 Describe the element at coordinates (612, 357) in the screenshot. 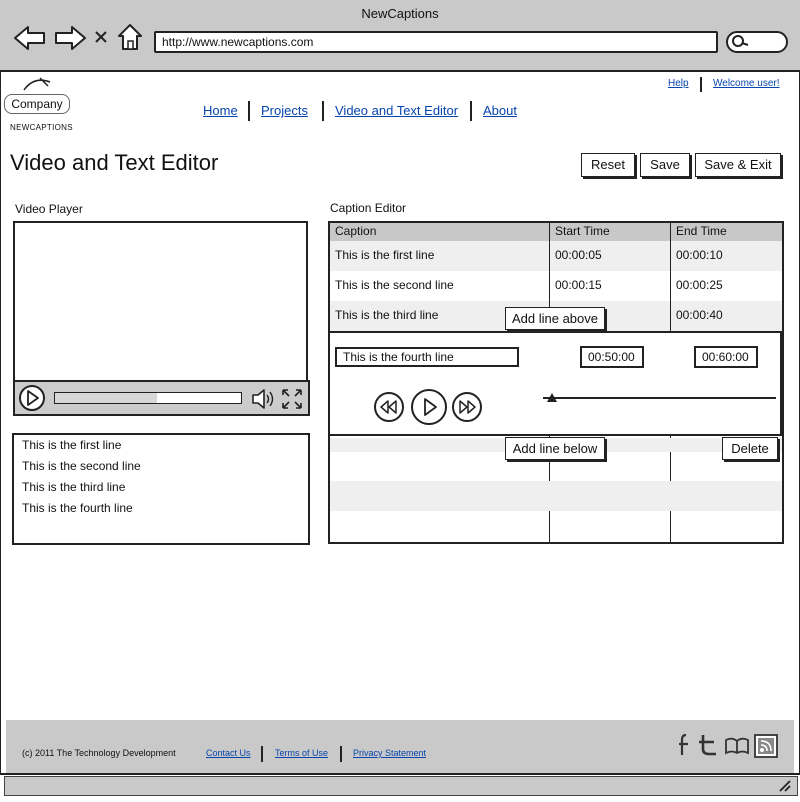

I see `start-time-input: 00:50:00` at that location.